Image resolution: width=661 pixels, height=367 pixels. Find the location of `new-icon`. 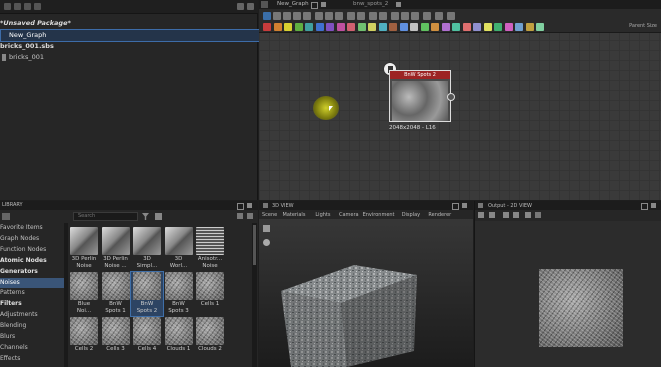

new-icon is located at coordinates (7, 6).